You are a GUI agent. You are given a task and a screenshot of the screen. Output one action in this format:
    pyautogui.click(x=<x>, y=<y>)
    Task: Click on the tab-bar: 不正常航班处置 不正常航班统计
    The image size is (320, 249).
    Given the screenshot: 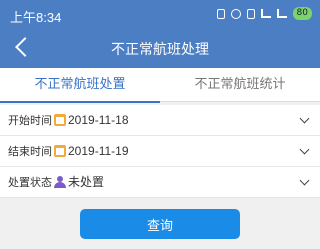 What is the action you would take?
    pyautogui.click(x=160, y=85)
    